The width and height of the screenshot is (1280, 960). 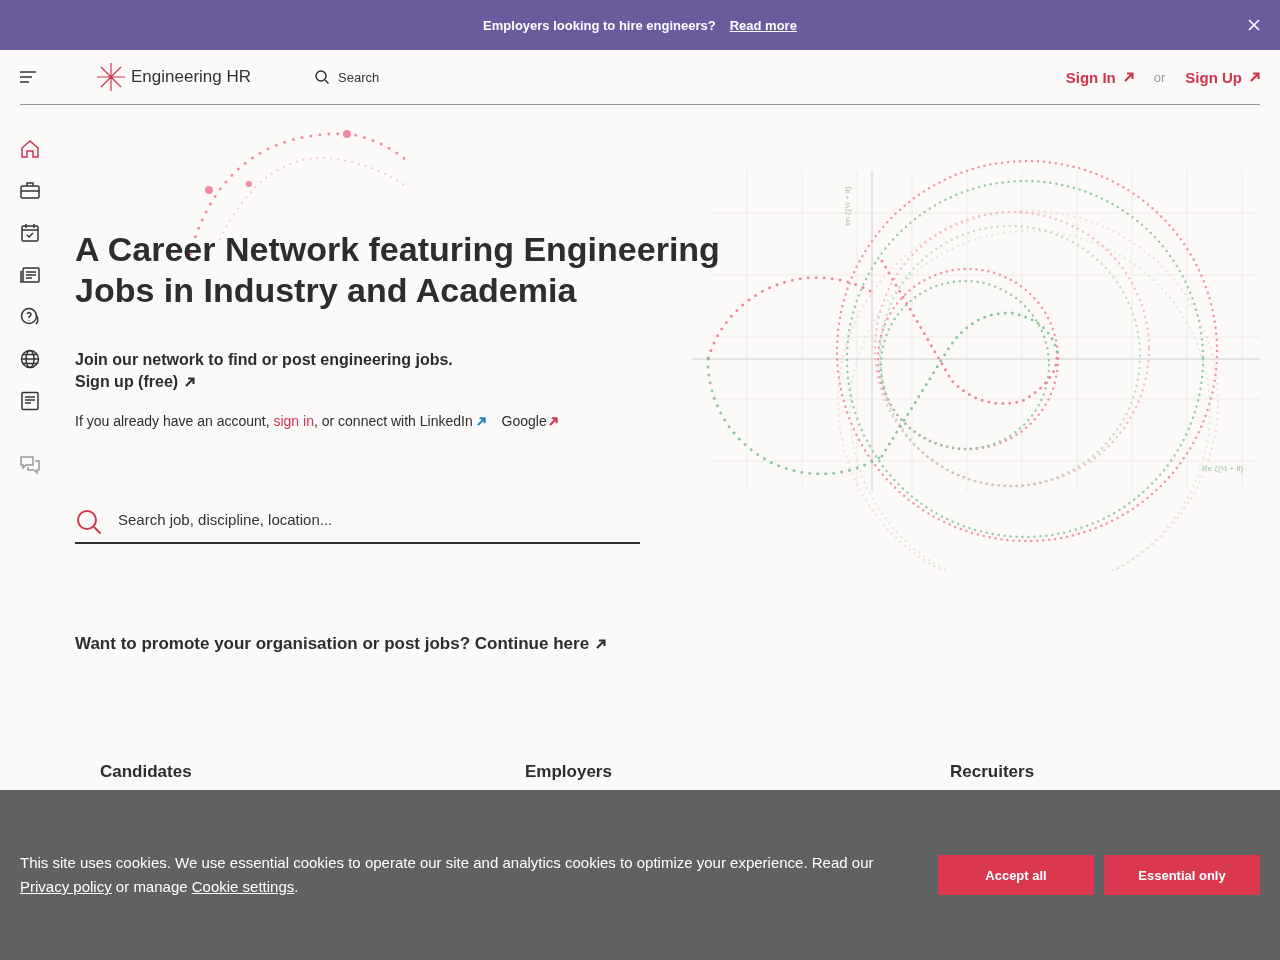 I want to click on linkedin-link: LinkedIn, so click(x=452, y=421).